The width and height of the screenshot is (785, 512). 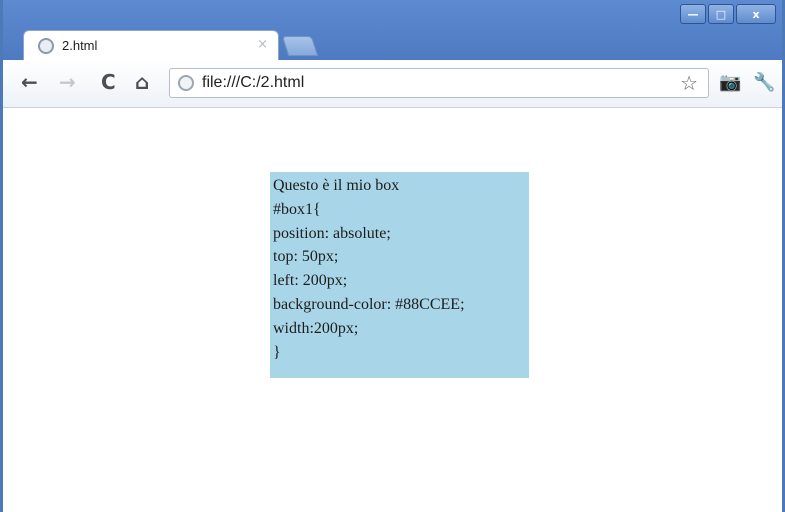 What do you see at coordinates (764, 82) in the screenshot?
I see `wrench-menu-icon: 🔧` at bounding box center [764, 82].